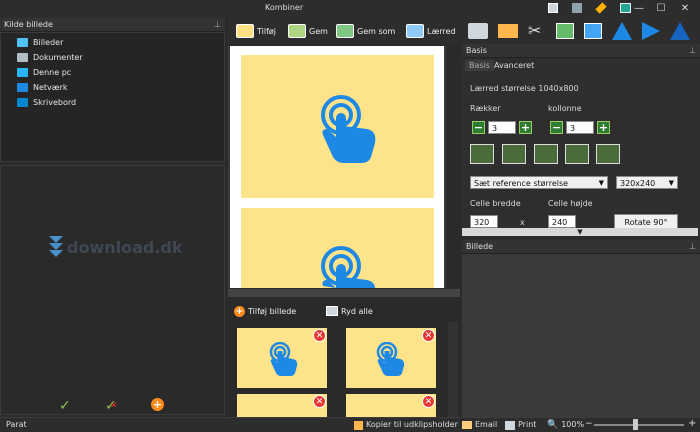 This screenshot has height=432, width=700. Describe the element at coordinates (484, 221) in the screenshot. I see `cell-width-input: 320` at that location.